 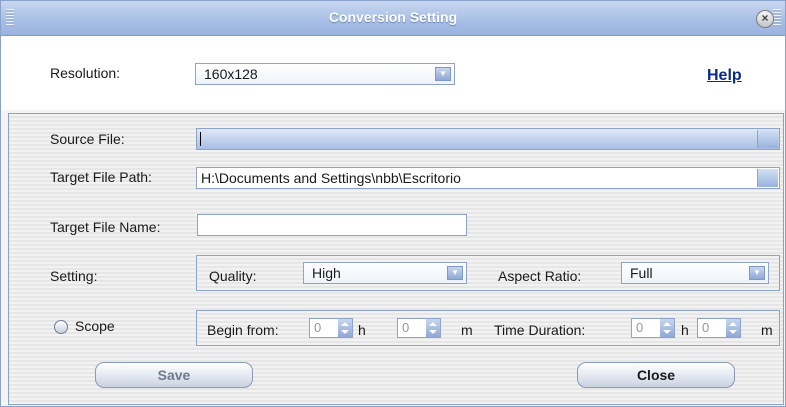 I want to click on quality-select: High ▼, so click(x=385, y=273).